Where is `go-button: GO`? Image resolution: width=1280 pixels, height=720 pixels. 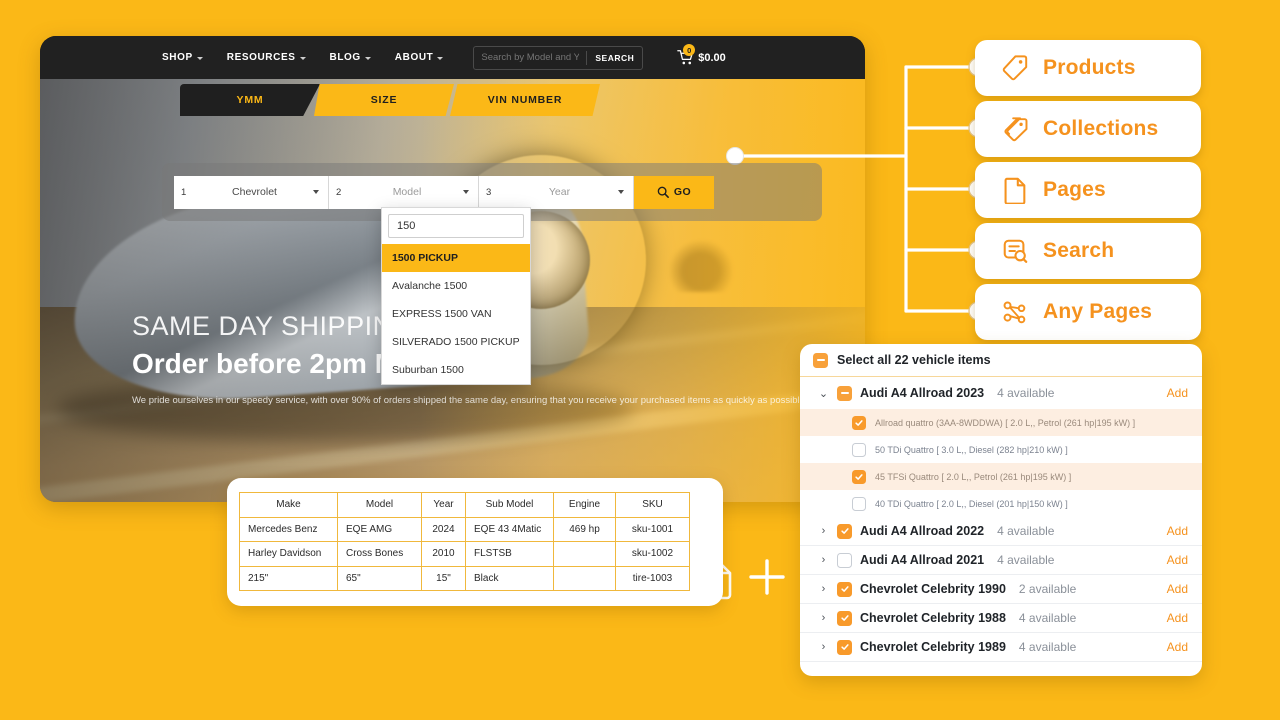
go-button: GO is located at coordinates (674, 192).